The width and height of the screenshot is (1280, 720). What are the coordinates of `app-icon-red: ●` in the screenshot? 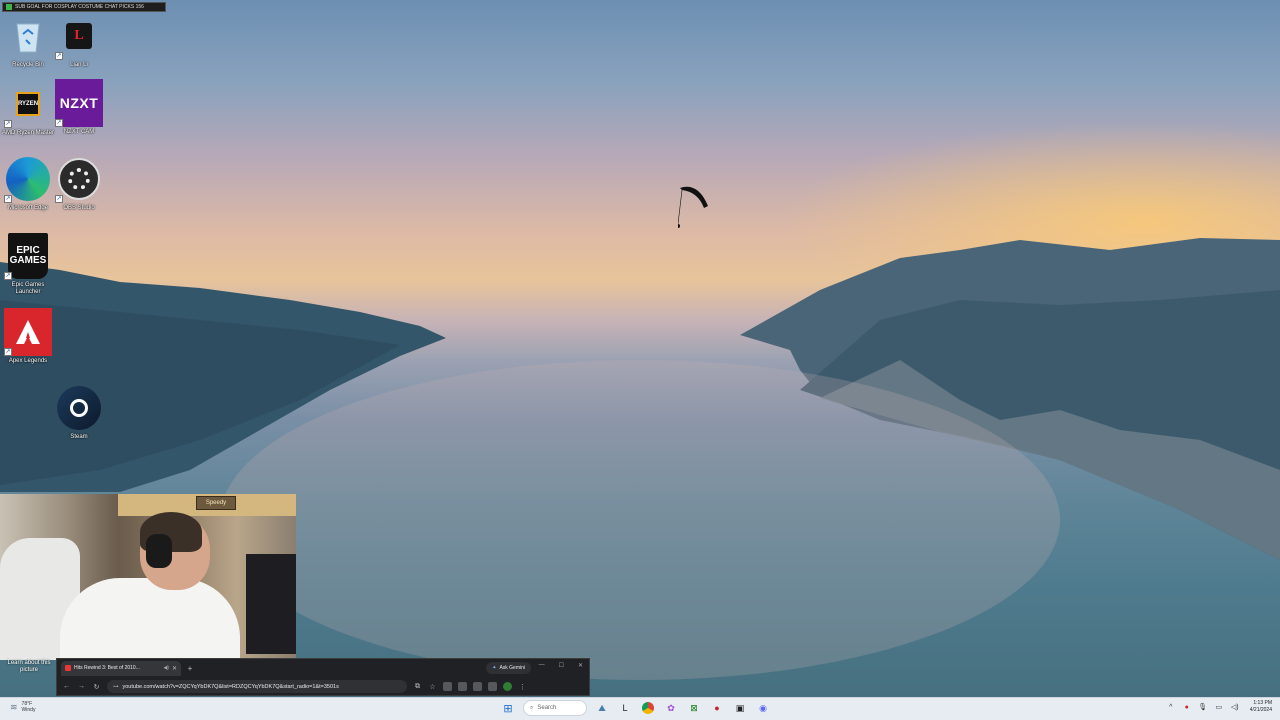 It's located at (717, 708).